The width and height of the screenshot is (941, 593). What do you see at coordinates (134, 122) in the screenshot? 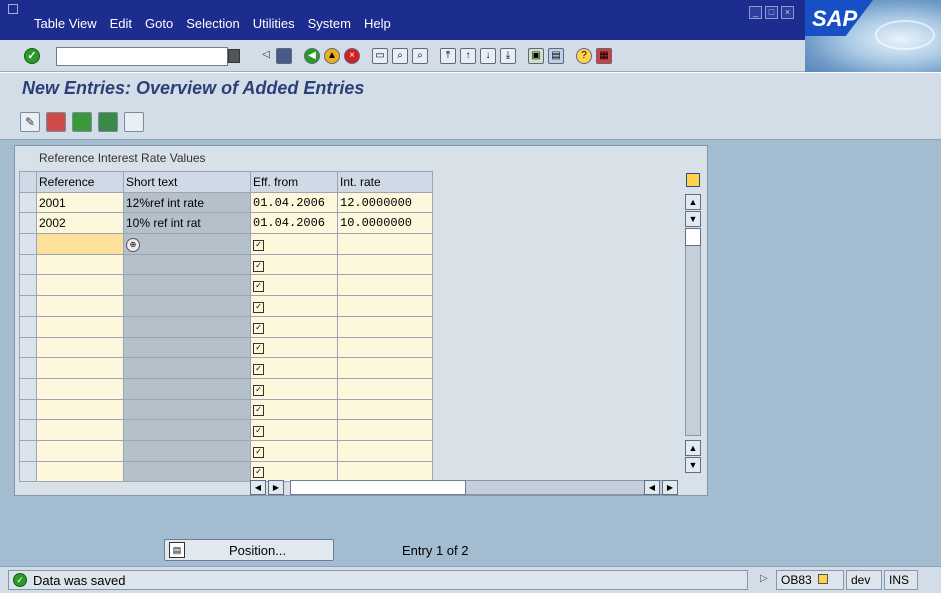
I see `deselect-all-icon` at bounding box center [134, 122].